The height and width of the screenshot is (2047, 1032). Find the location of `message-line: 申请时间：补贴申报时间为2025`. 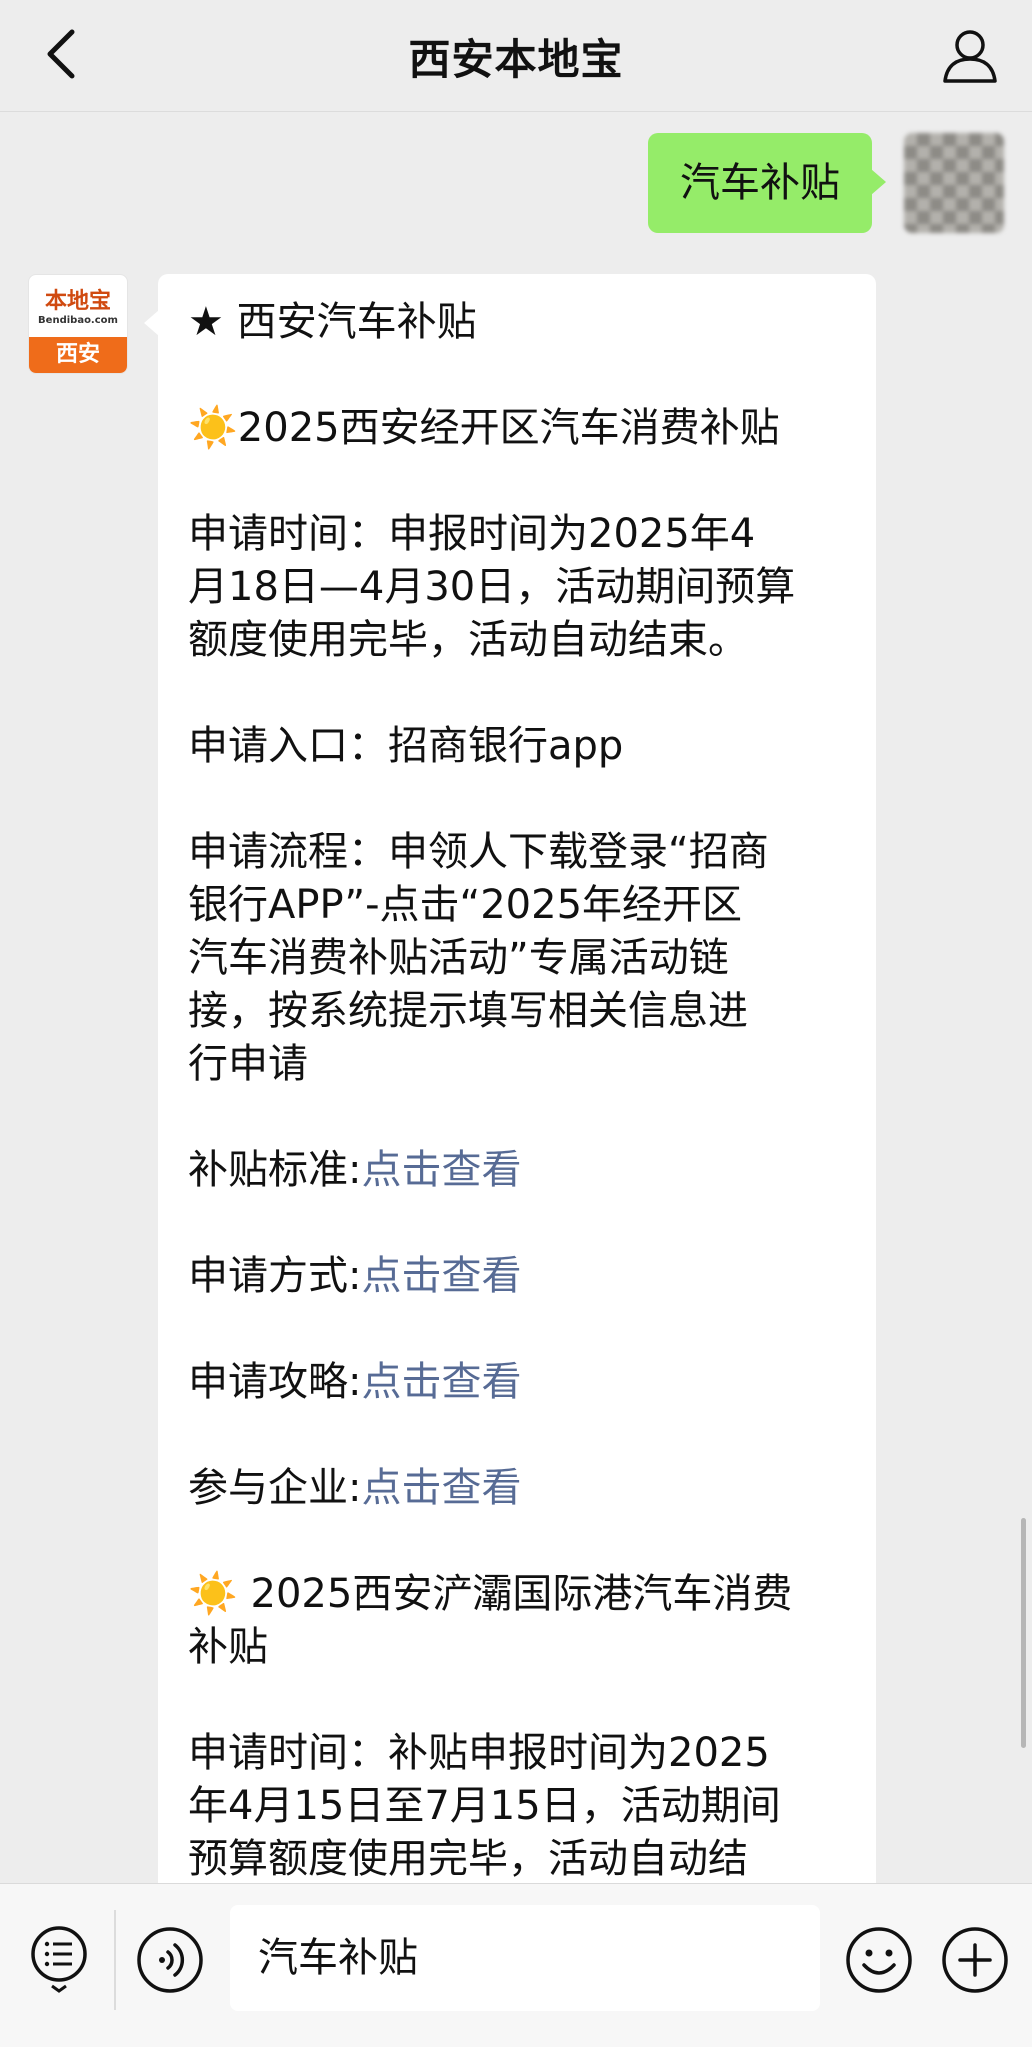

message-line: 申请时间：补贴申报时间为2025 is located at coordinates (479, 1753).